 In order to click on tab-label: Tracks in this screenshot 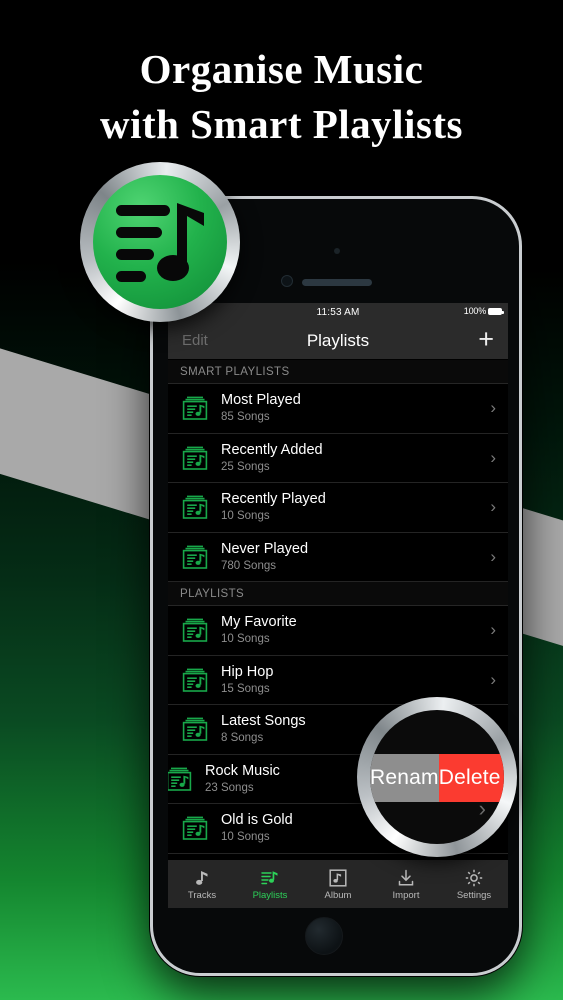, I will do `click(202, 895)`.